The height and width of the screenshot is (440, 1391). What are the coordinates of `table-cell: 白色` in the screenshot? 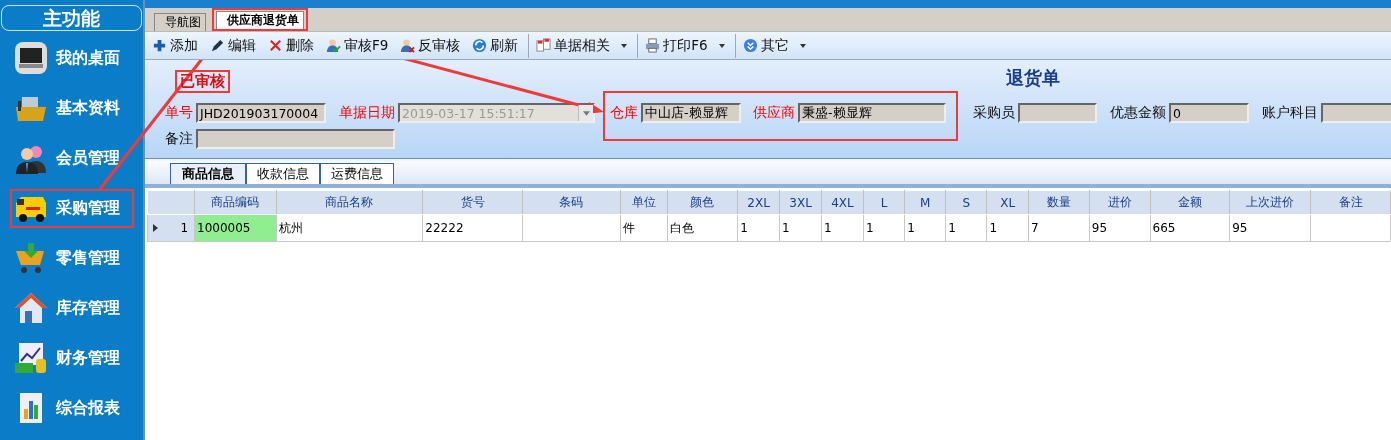 It's located at (702, 228).